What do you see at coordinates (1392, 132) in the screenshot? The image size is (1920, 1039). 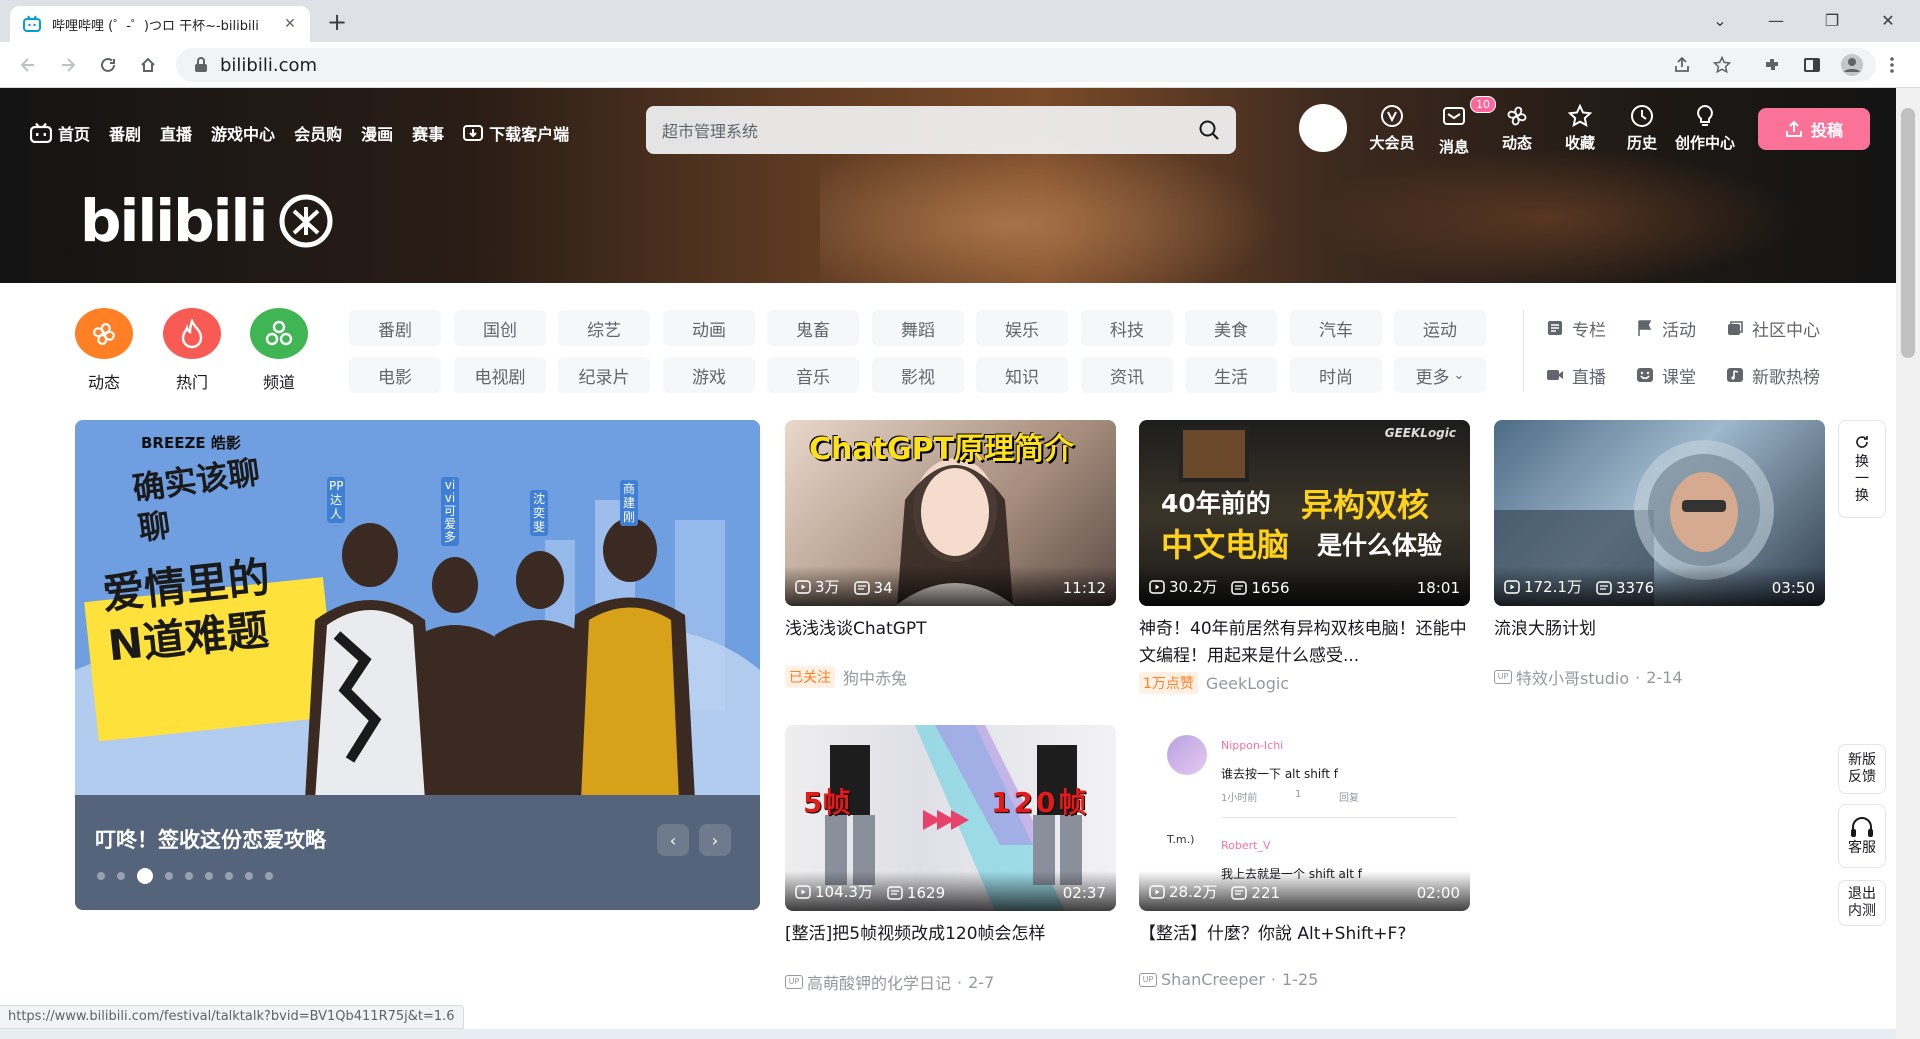 I see `header-vip: 大会员` at bounding box center [1392, 132].